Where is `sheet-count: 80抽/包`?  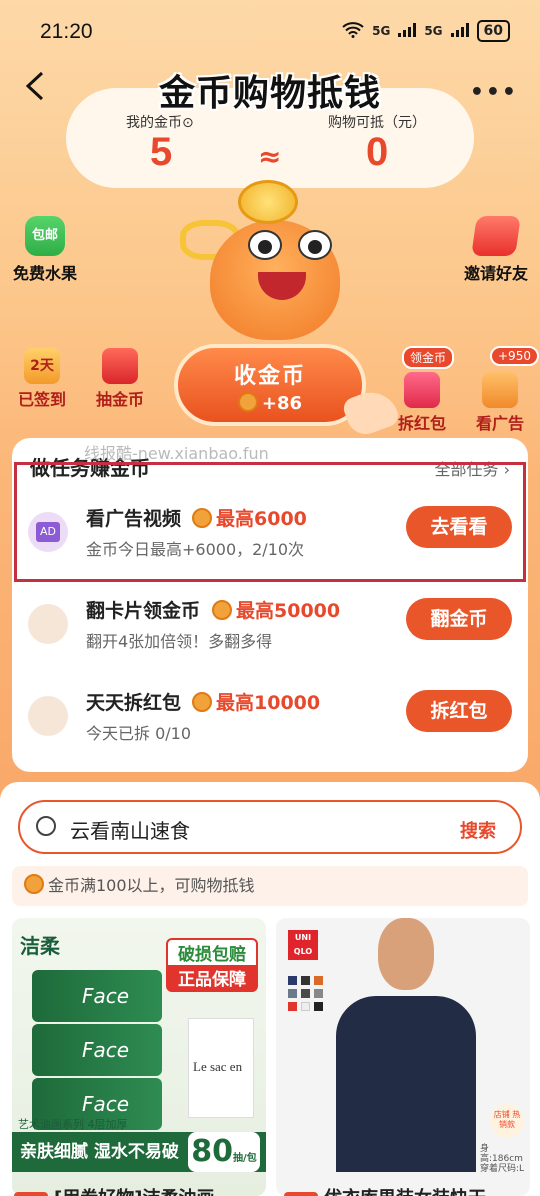
sheet-count: 80抽/包 is located at coordinates (224, 1152).